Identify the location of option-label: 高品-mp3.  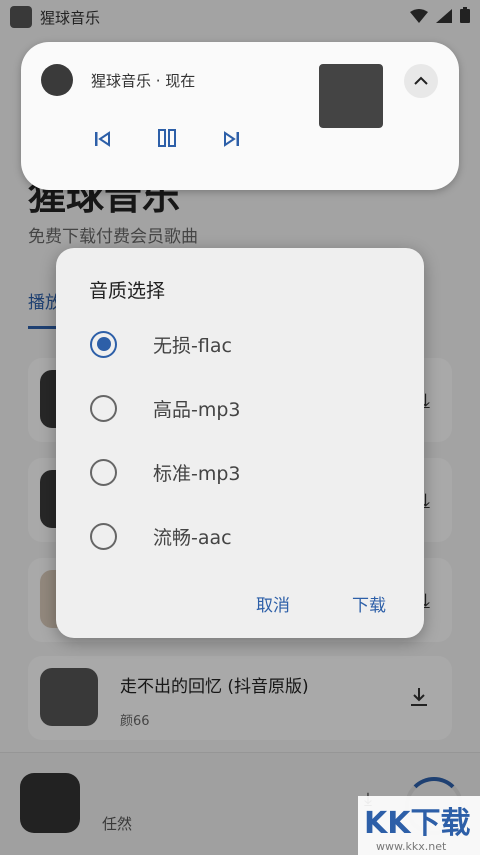
(197, 409).